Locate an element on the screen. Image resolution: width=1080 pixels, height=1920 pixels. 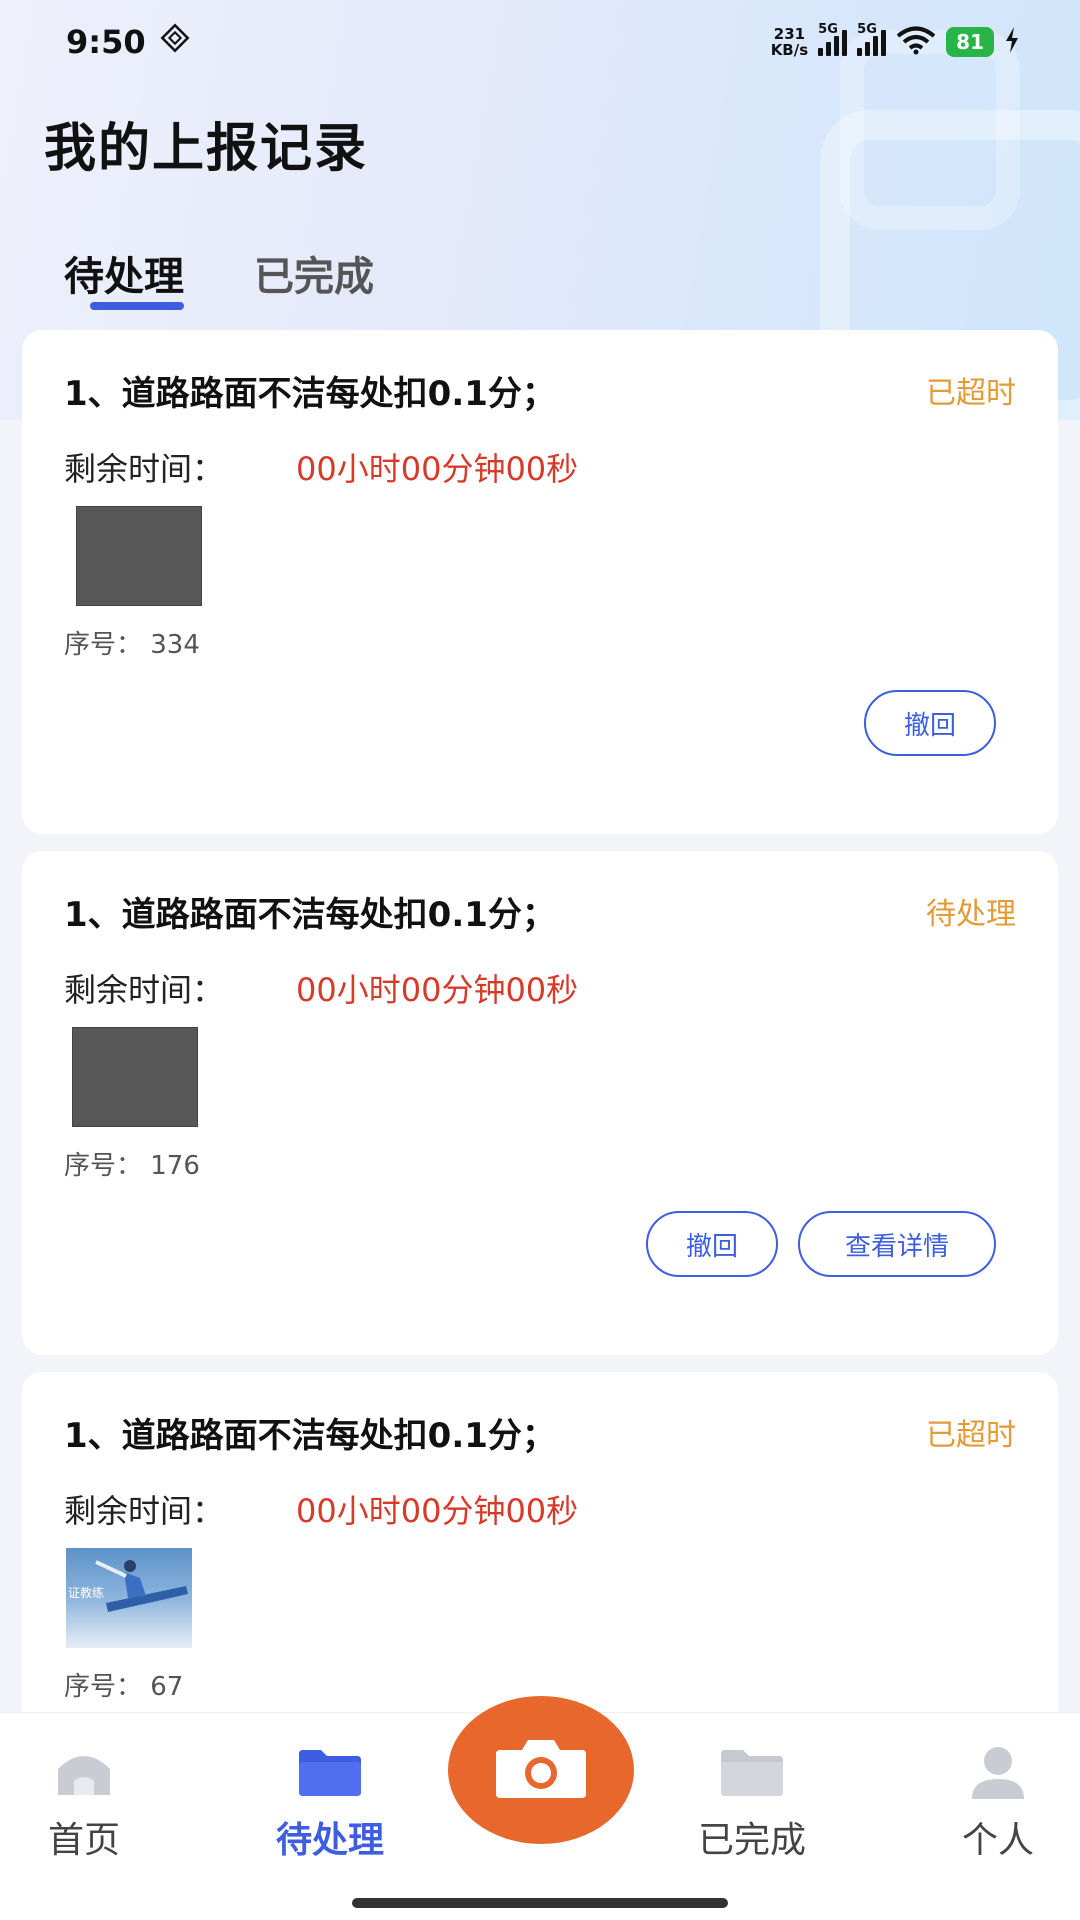
tab-pending: 待处理 is located at coordinates (124, 277).